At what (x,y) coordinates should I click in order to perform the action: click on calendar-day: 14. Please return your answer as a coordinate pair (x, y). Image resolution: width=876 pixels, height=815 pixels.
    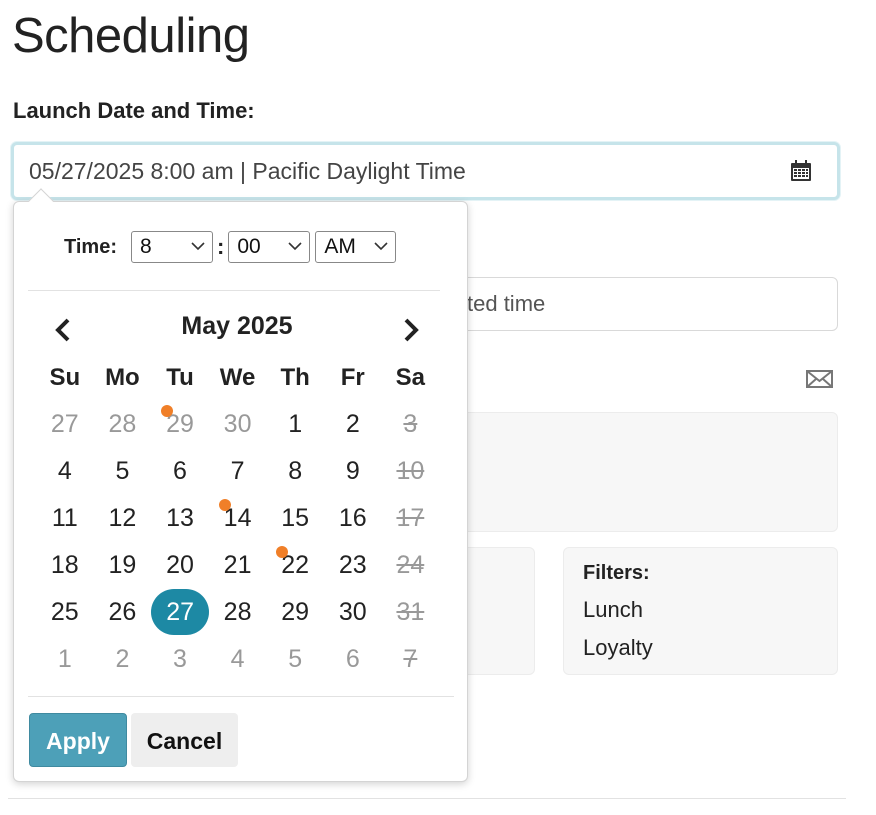
    Looking at the image, I should click on (238, 518).